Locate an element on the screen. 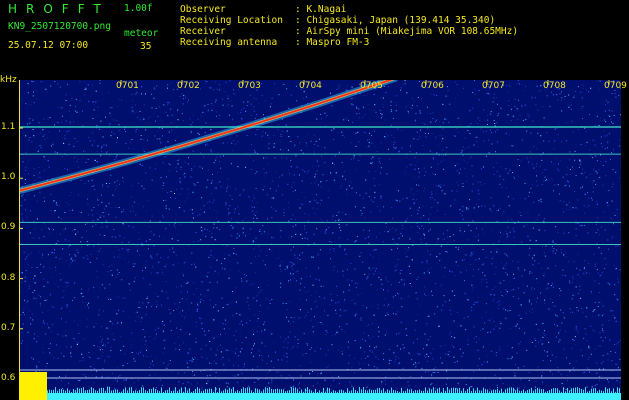 The height and width of the screenshot is (400, 629). x-tick-label: 0704 is located at coordinates (310, 86).